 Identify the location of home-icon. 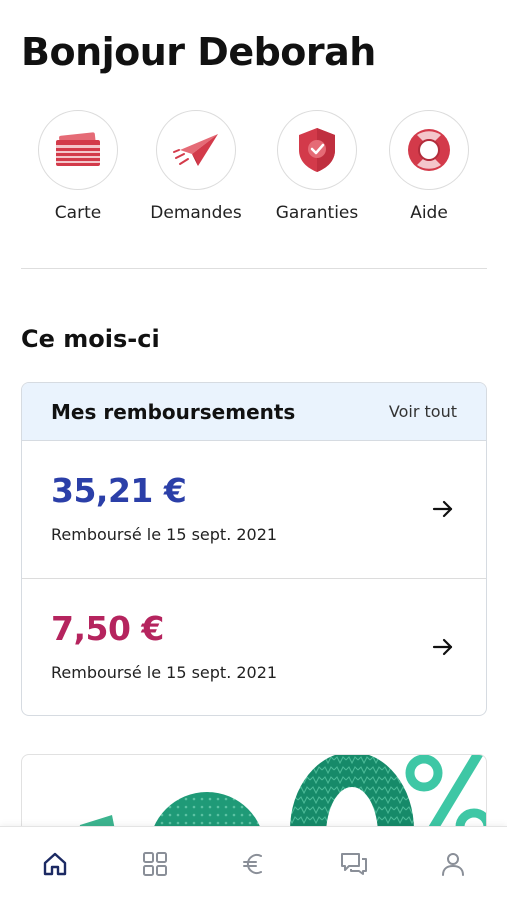
(55, 864).